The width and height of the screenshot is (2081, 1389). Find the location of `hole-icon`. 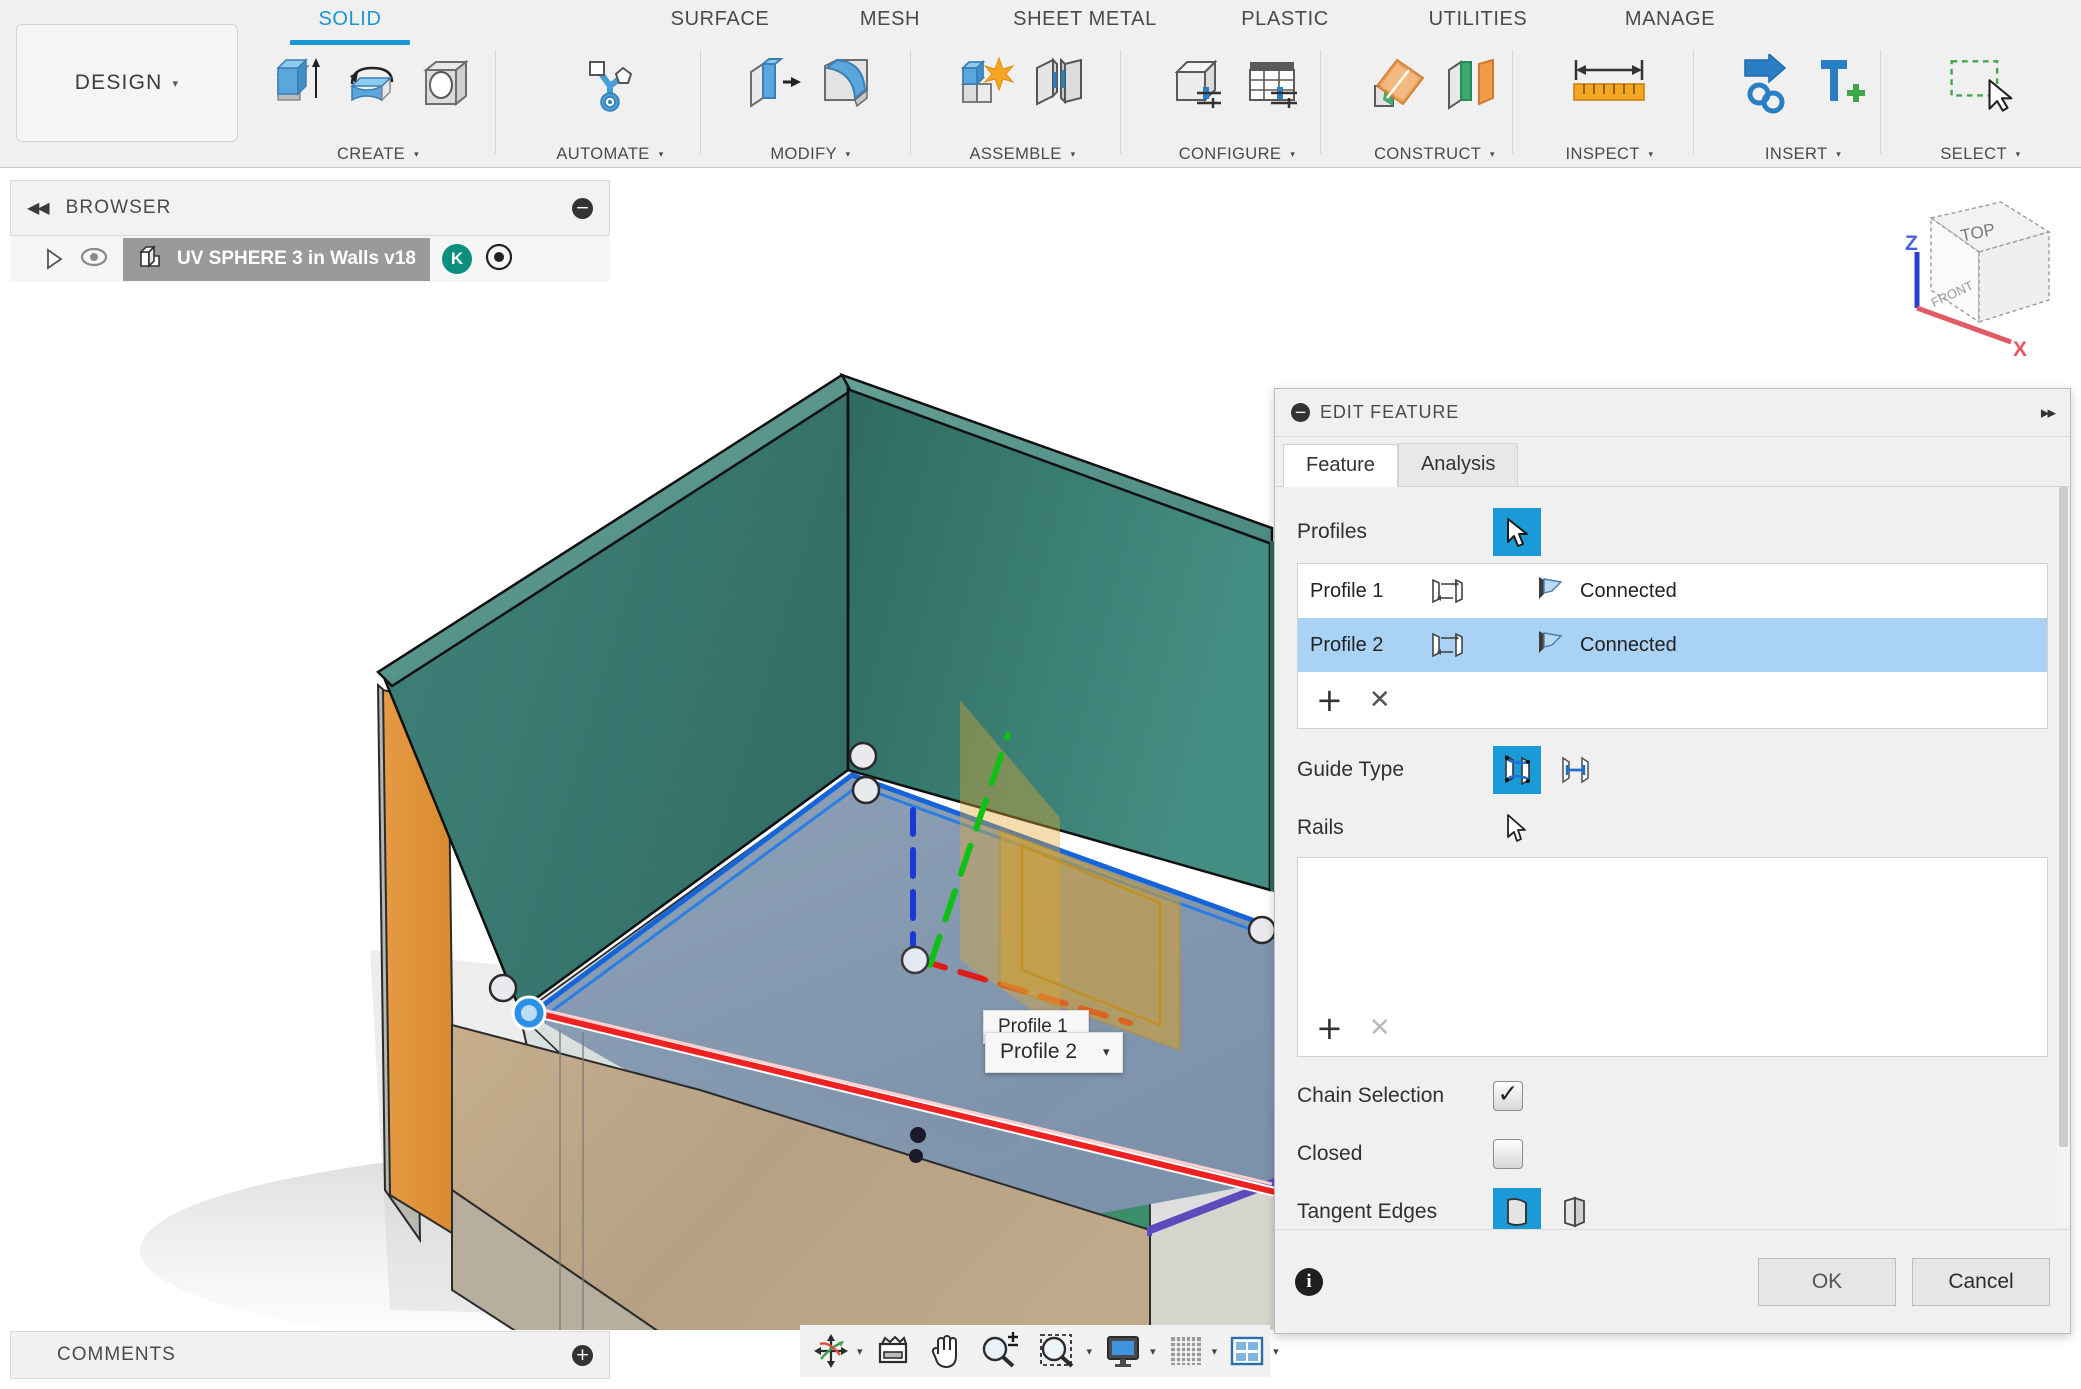

hole-icon is located at coordinates (447, 85).